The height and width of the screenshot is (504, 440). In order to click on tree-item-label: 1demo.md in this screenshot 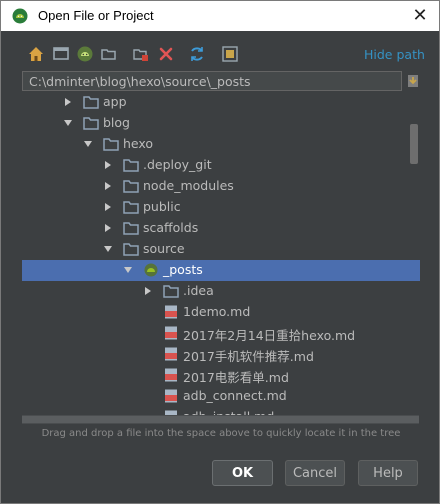, I will do `click(217, 311)`.